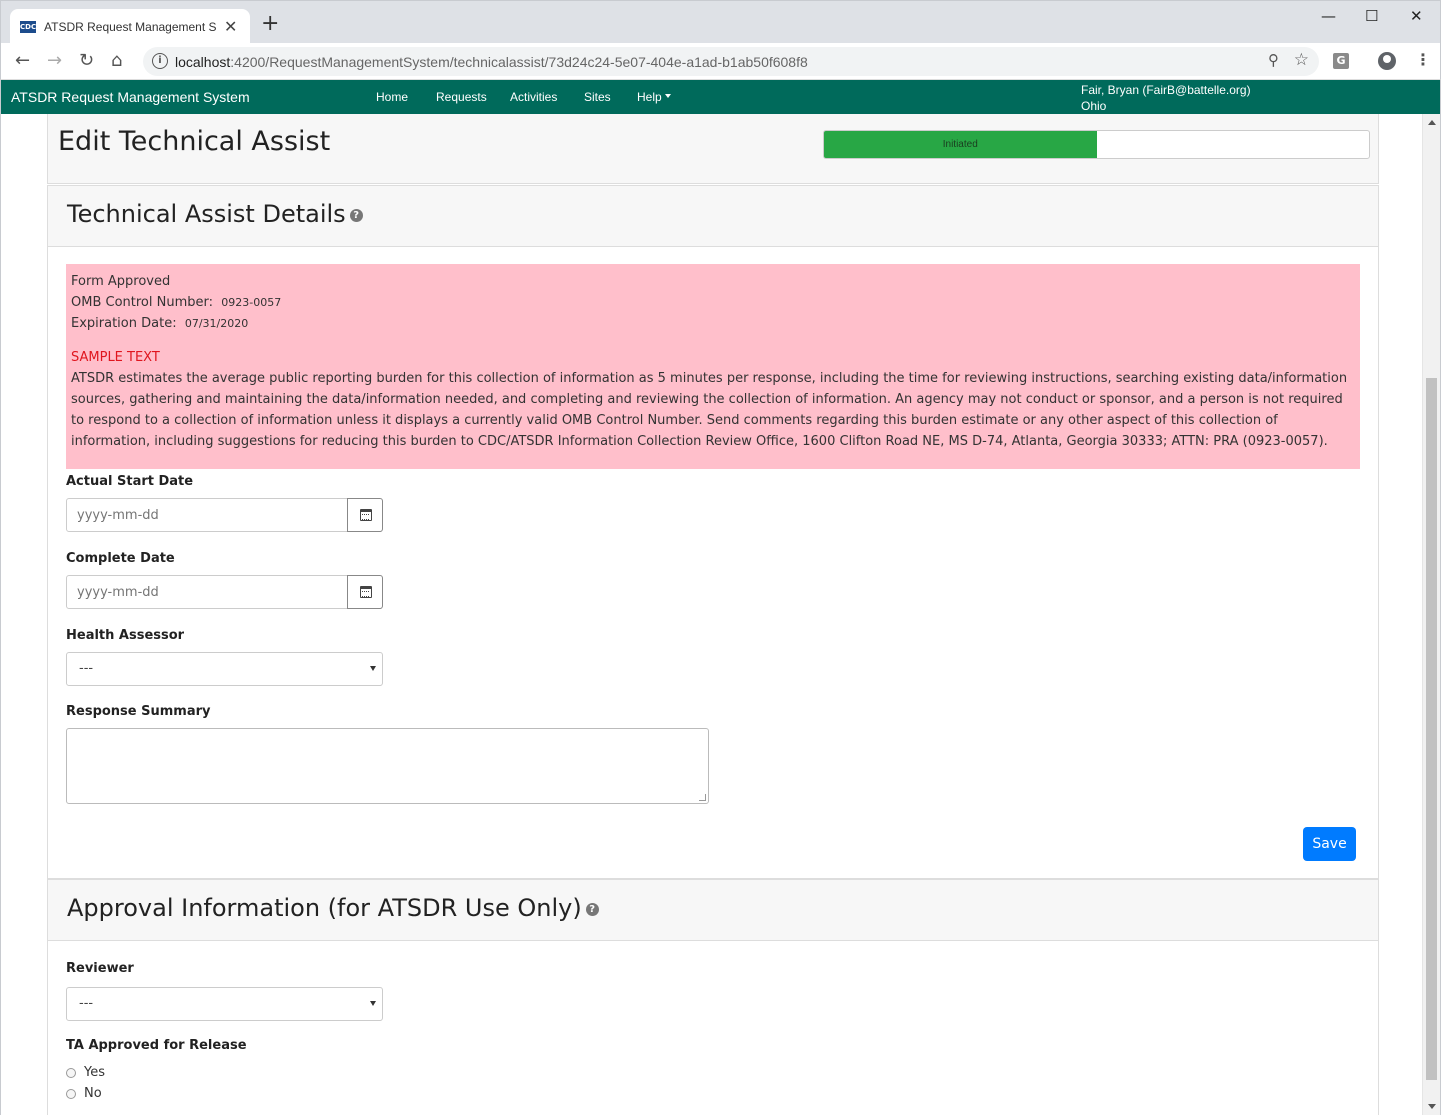  Describe the element at coordinates (1416, 16) in the screenshot. I see `close-window-icon: ✕` at that location.